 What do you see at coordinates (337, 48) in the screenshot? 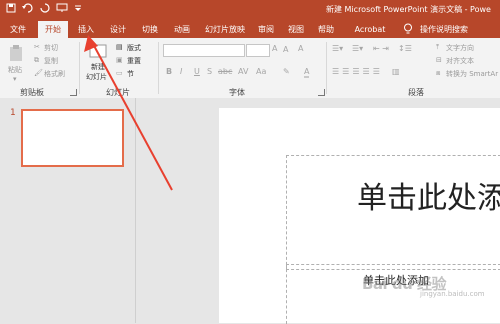
I see `bullets-icon: ☰▾` at bounding box center [337, 48].